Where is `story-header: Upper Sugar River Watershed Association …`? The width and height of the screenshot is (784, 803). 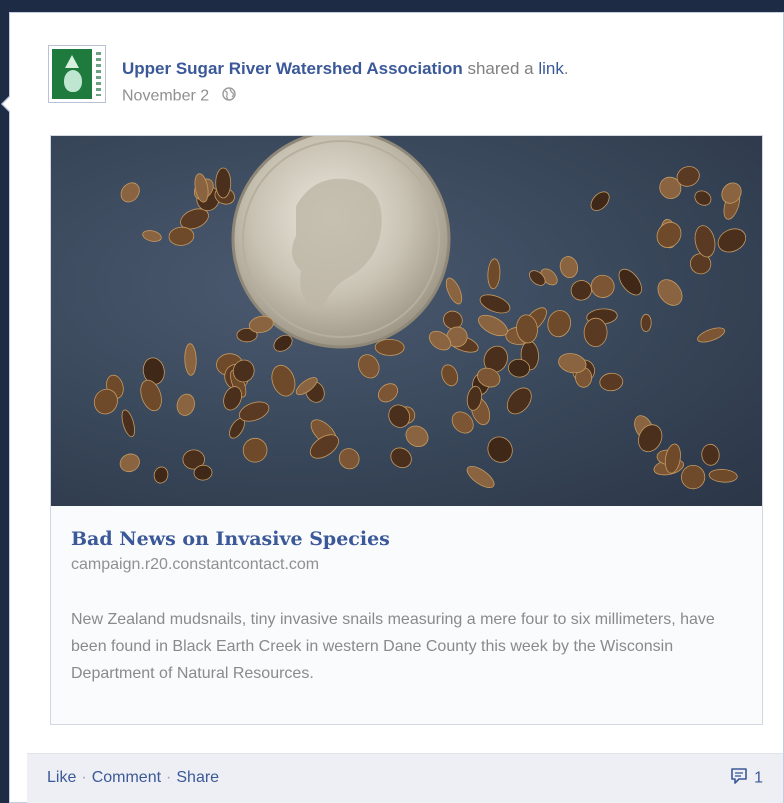
story-header: Upper Sugar River Watershed Association … is located at coordinates (345, 69).